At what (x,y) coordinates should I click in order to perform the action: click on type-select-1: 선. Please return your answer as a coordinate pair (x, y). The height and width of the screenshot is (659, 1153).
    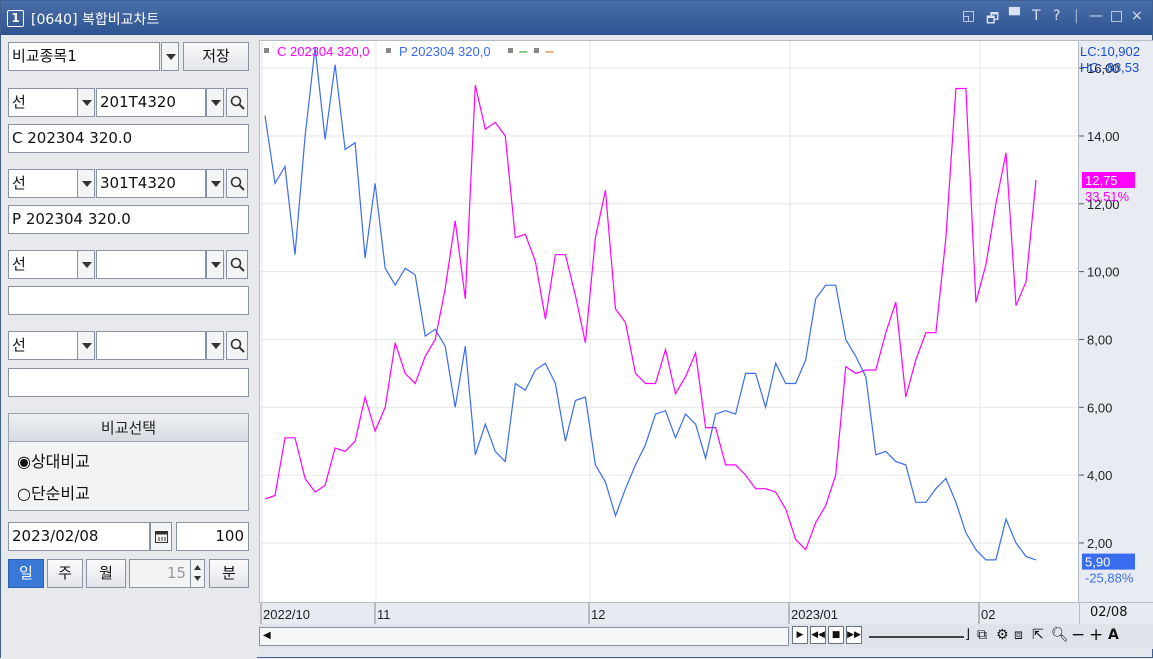
    Looking at the image, I should click on (43, 102).